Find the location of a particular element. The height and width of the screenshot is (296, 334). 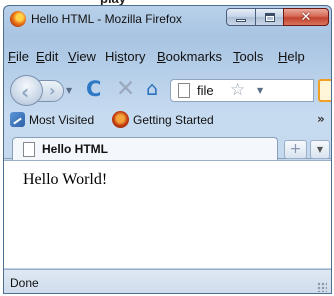

title-bar: Hello HTML - Mozilla Firefox ✕ is located at coordinates (167, 19).